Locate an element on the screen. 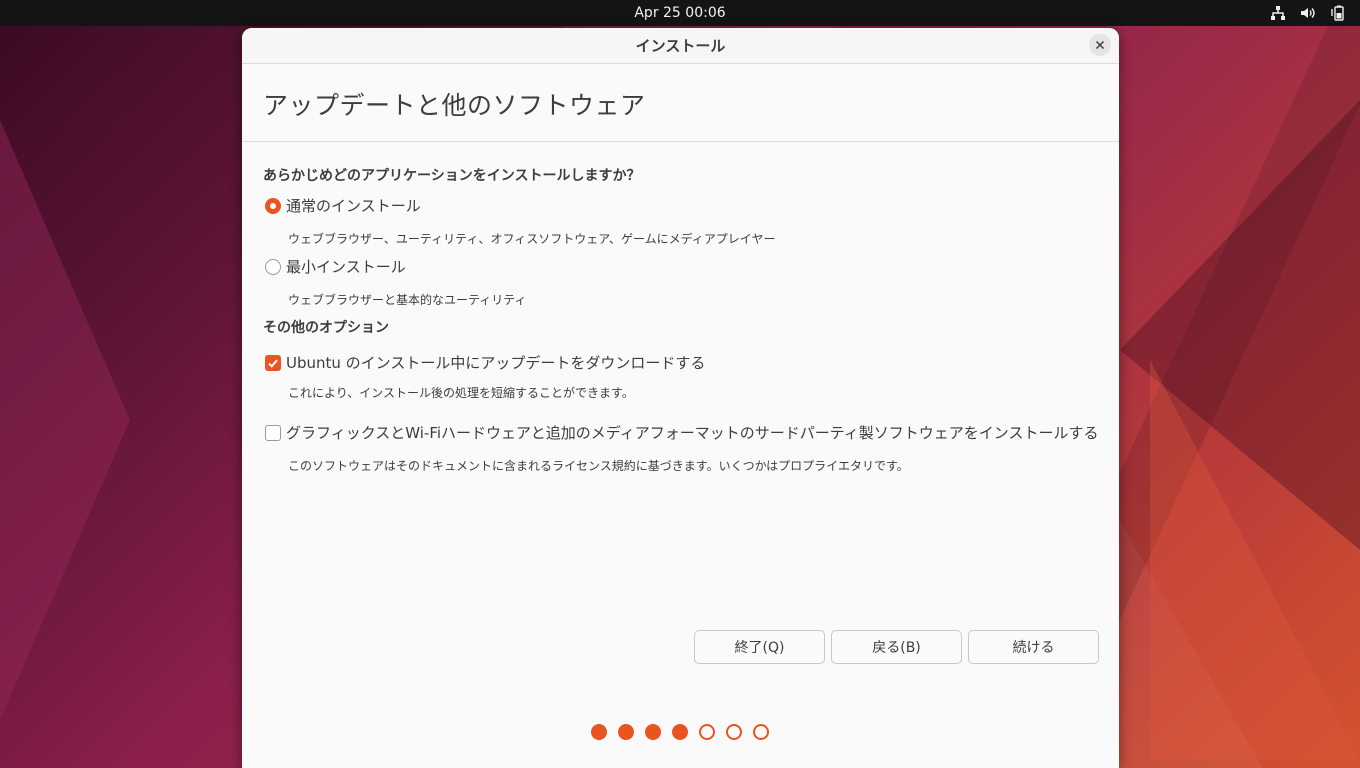 The width and height of the screenshot is (1360, 768). back-button: 戻る(B) is located at coordinates (896, 647).